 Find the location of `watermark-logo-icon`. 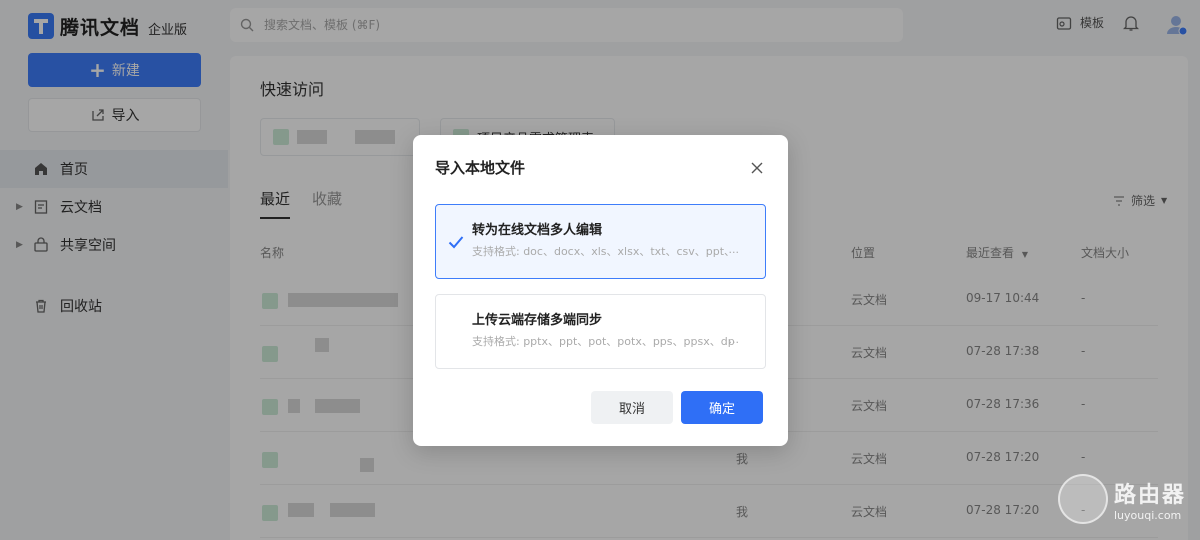

watermark-logo-icon is located at coordinates (1083, 499).